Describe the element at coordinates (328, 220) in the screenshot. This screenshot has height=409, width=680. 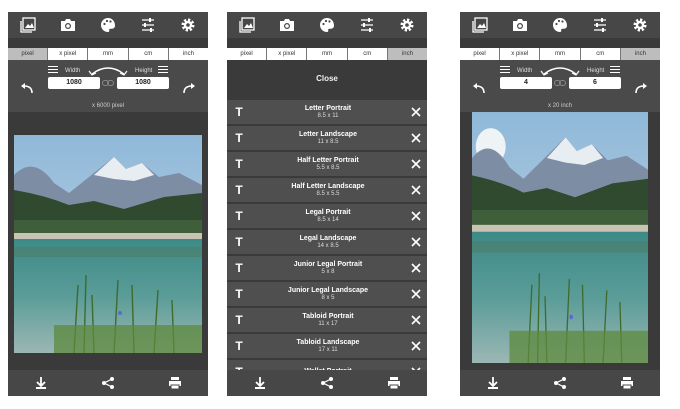
I see `paper-dimensions: 8.5 x 14` at that location.